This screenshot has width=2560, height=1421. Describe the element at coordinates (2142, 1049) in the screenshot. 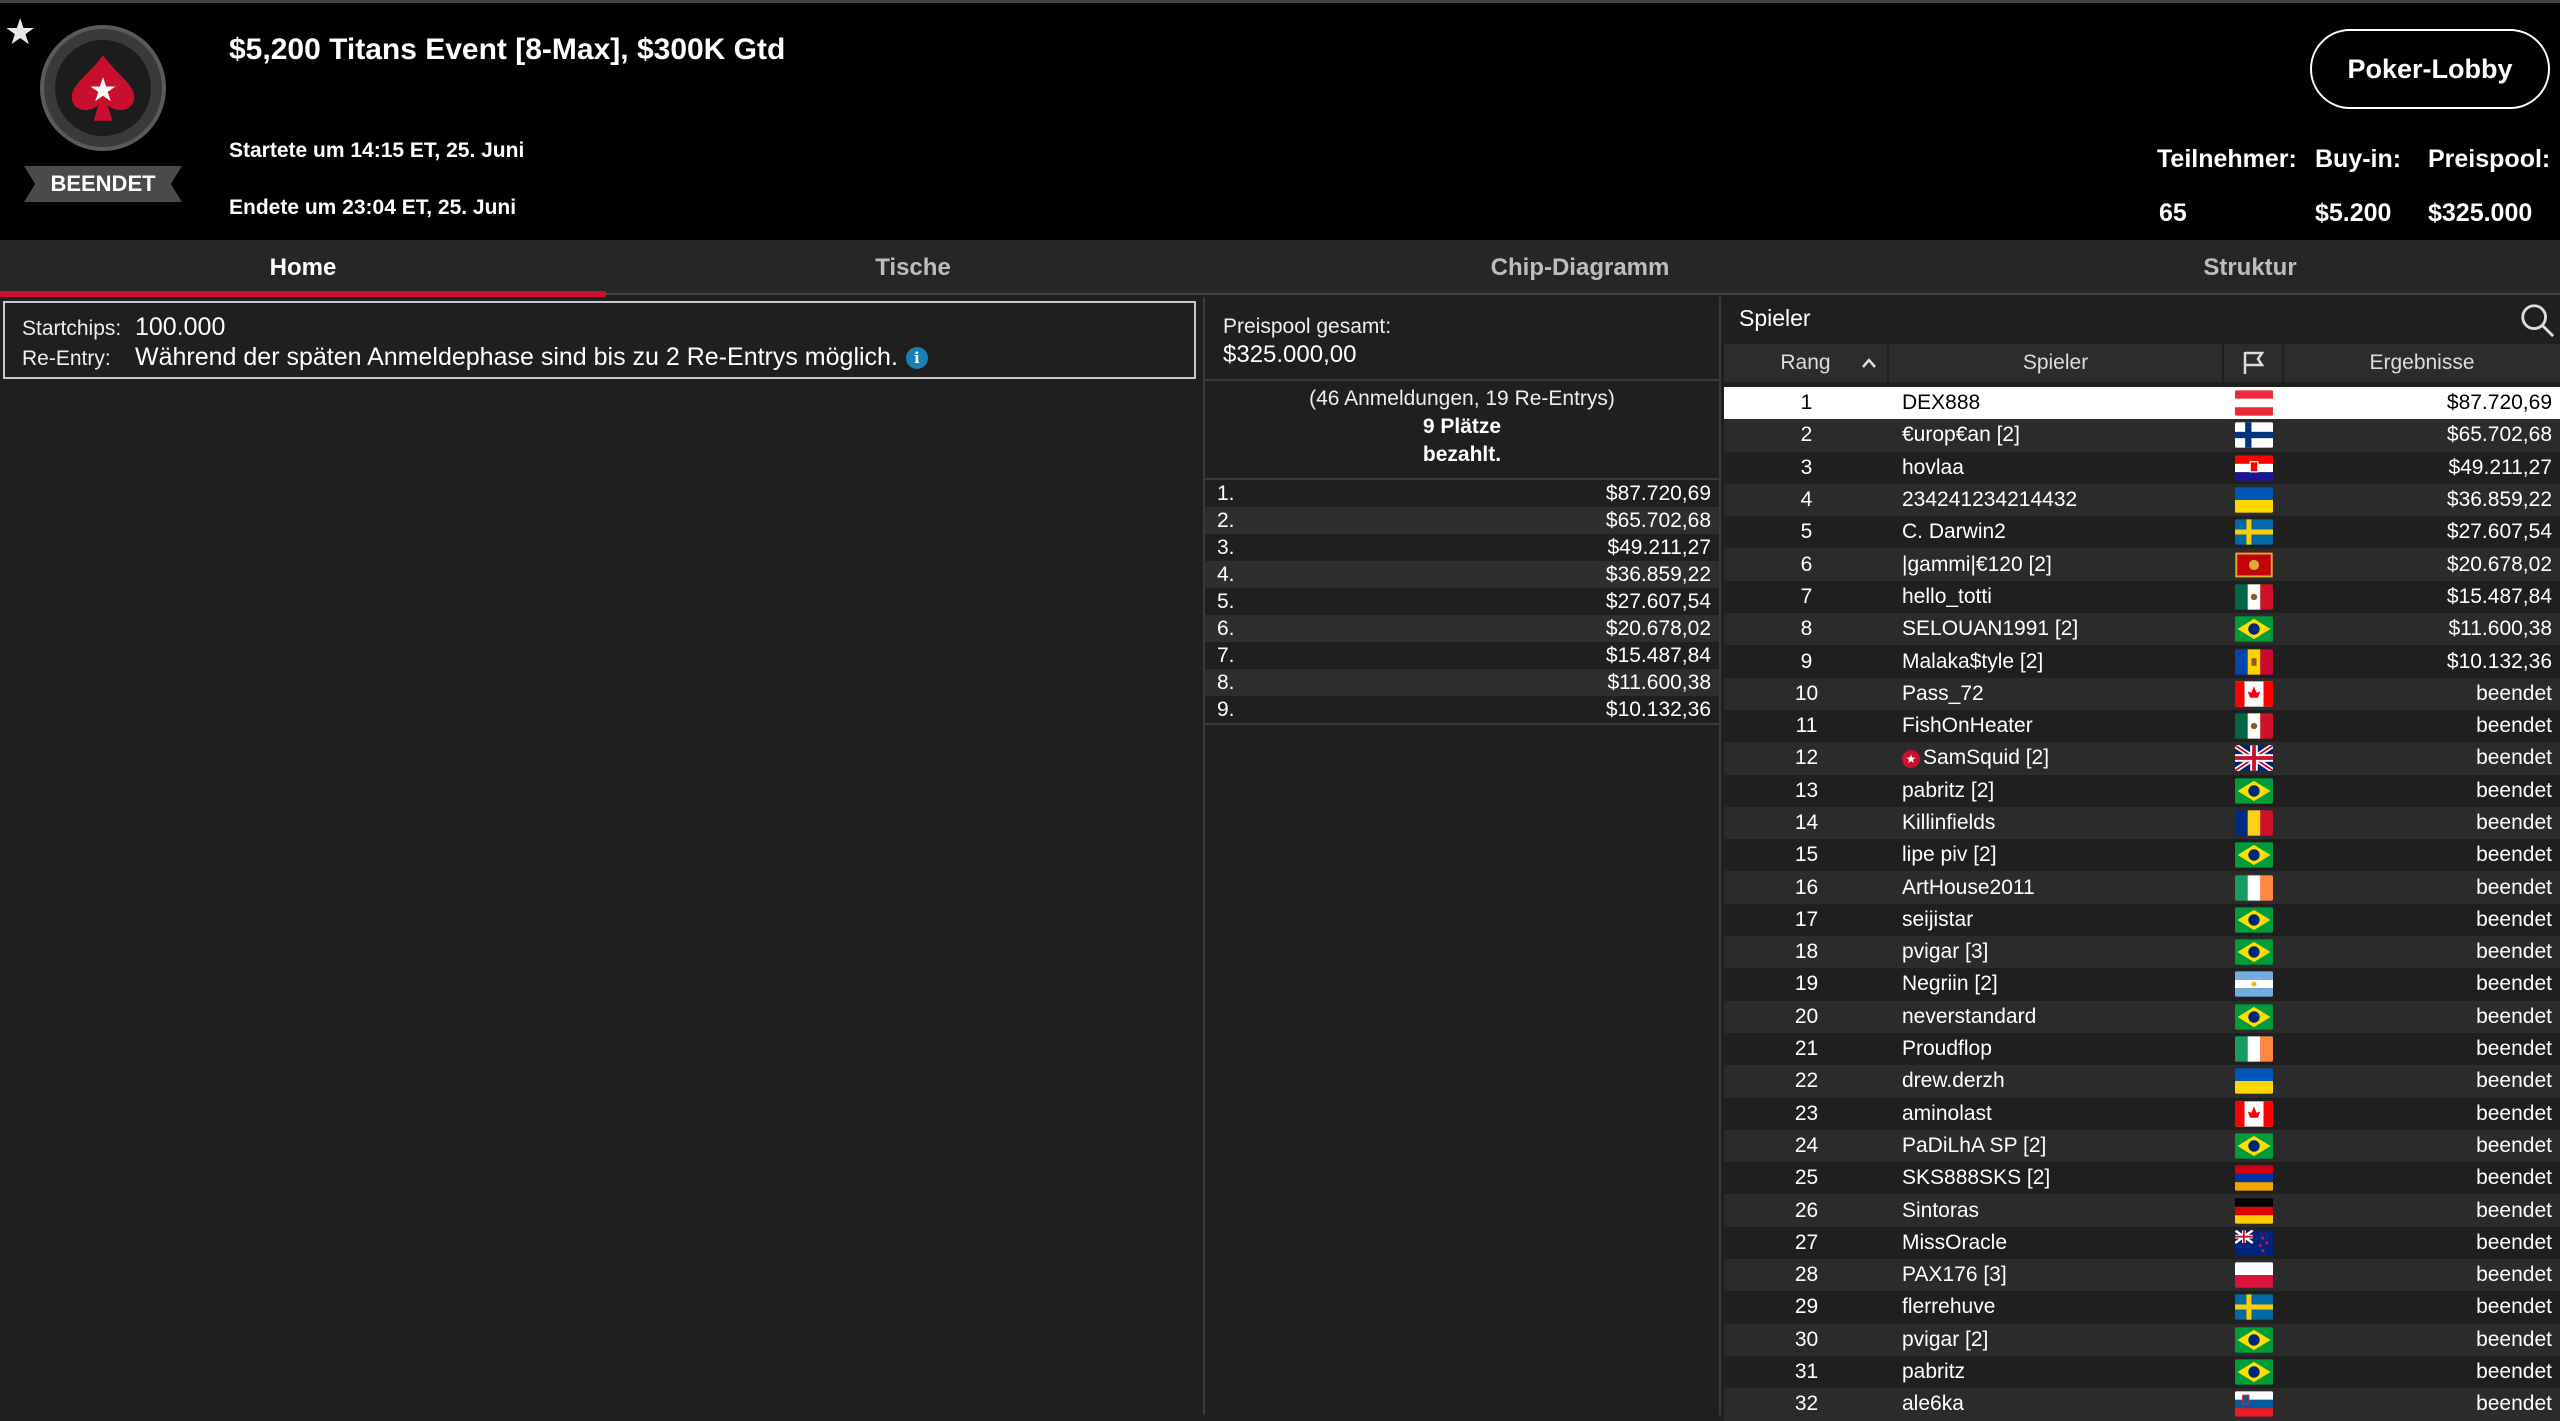

I see `table-row: 21 Proudflop beendet` at that location.